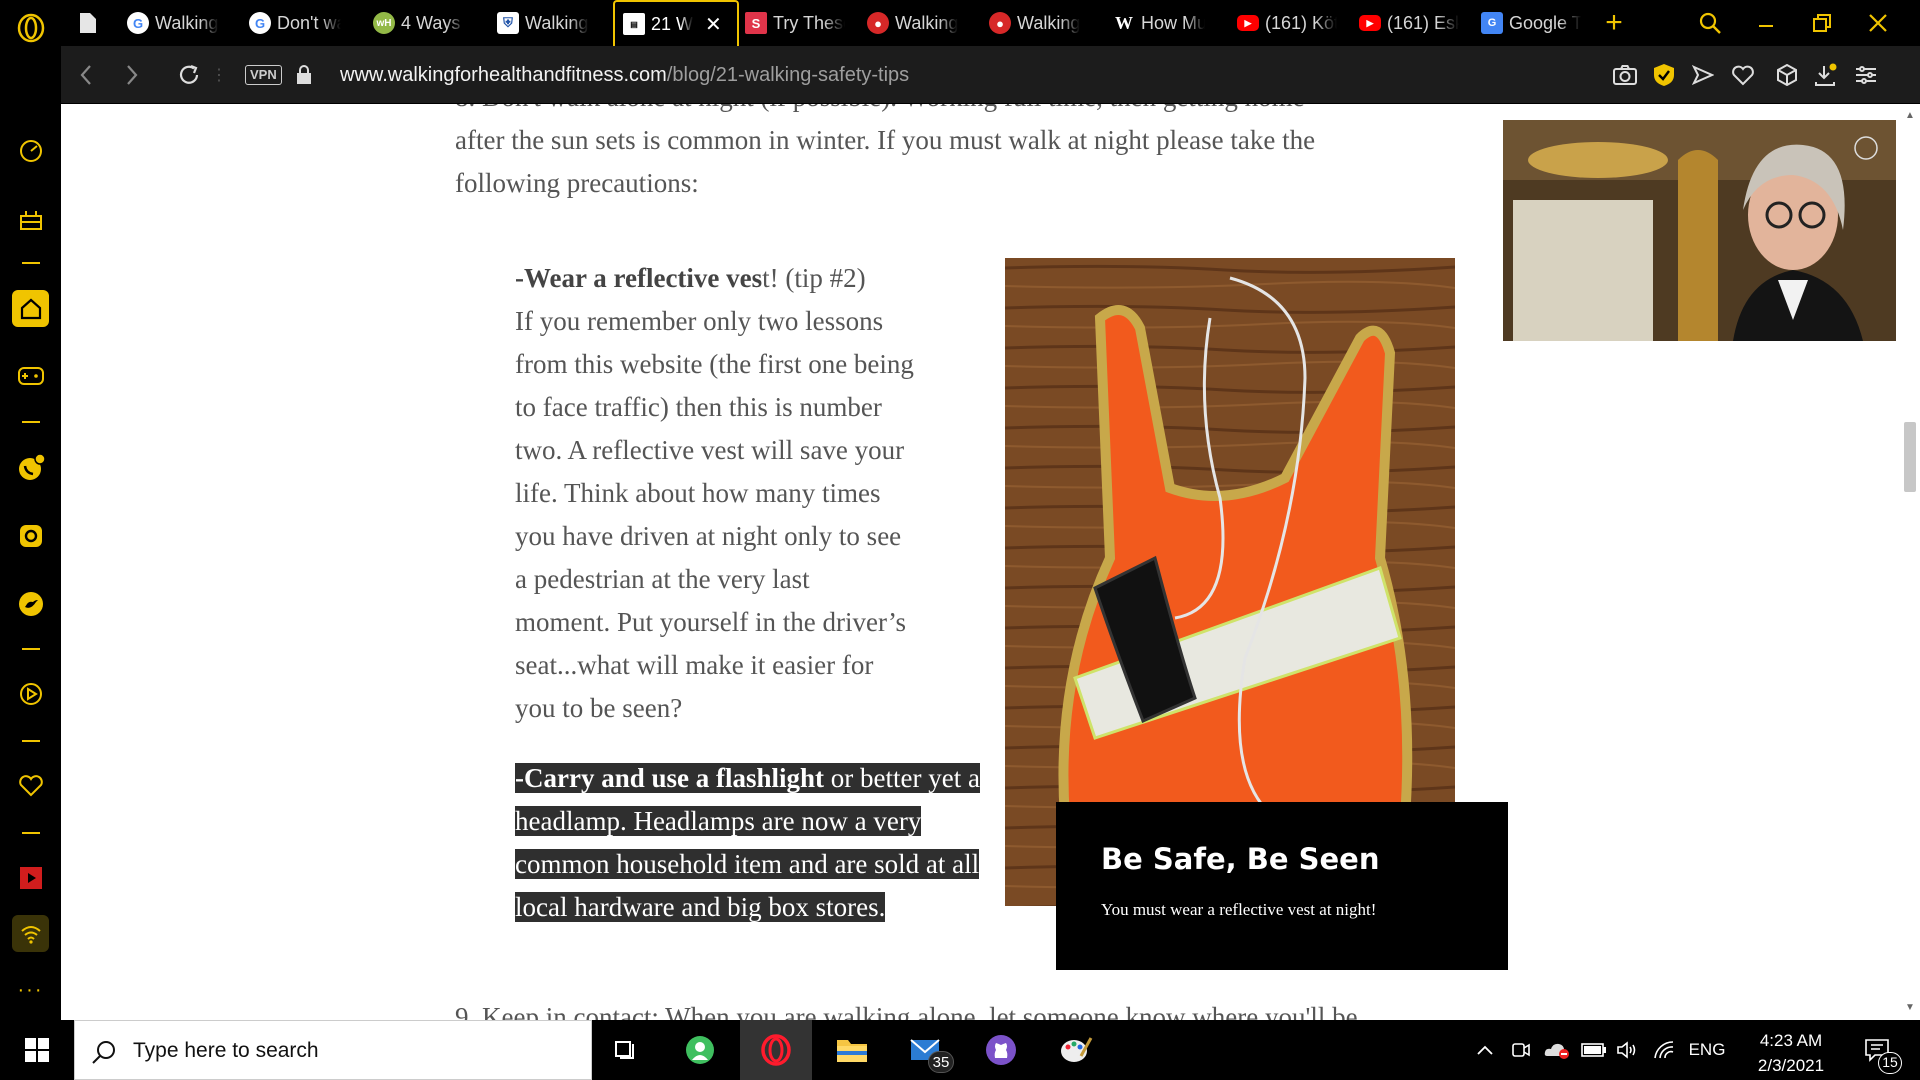 The image size is (1920, 1080). What do you see at coordinates (1699, 230) in the screenshot?
I see `picture-in-picture-video` at bounding box center [1699, 230].